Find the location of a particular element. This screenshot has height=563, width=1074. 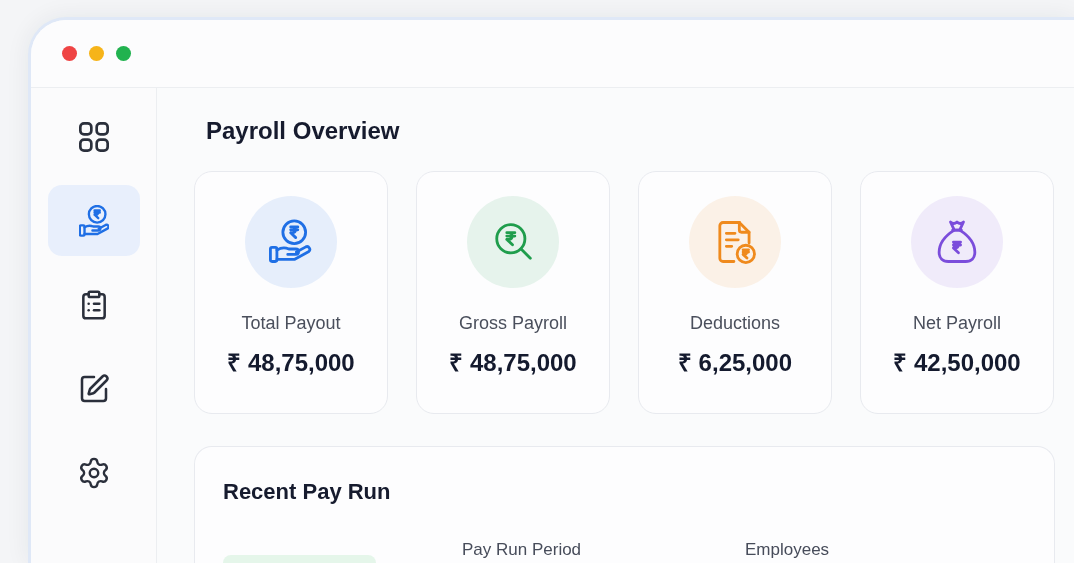

stat-value: ₹ 42,50,000 is located at coordinates (957, 363).